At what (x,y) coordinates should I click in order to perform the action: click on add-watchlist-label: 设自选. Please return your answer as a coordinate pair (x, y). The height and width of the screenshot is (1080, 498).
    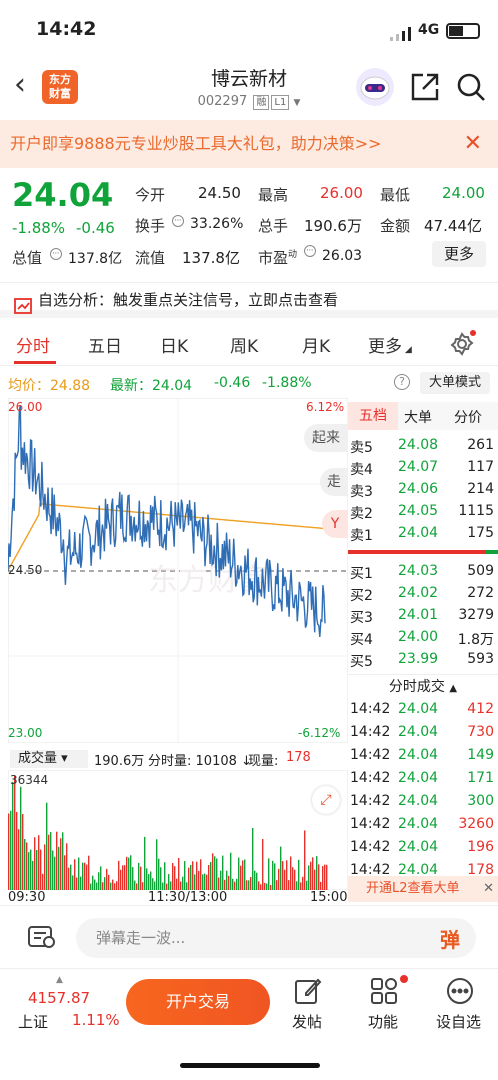
    Looking at the image, I should click on (458, 1021).